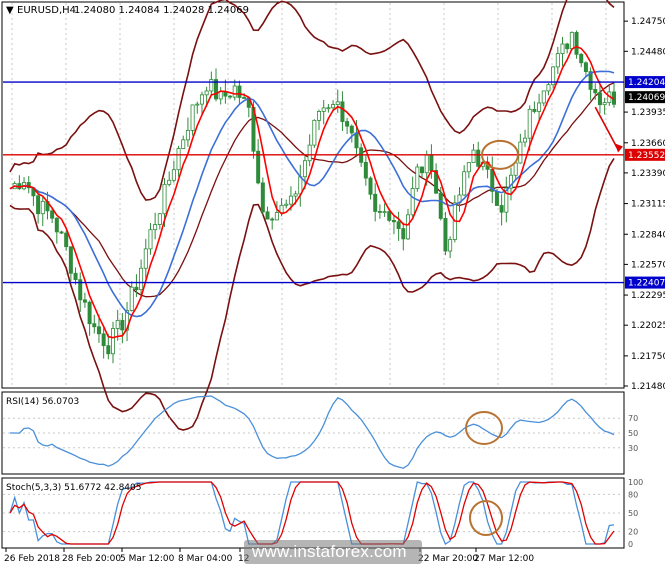 The width and height of the screenshot is (665, 568). I want to click on time-label: 28 Feb 20:00, so click(91, 559).